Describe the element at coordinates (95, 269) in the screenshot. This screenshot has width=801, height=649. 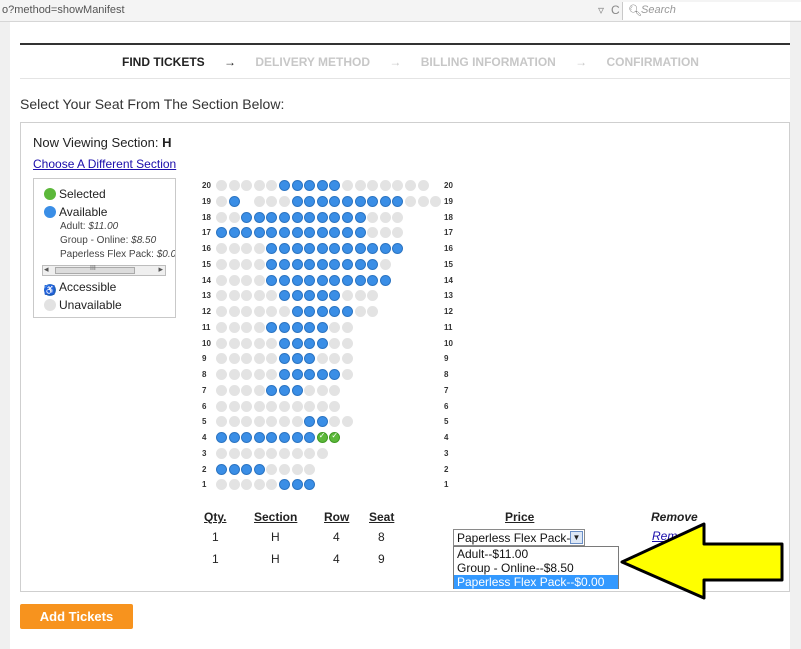
I see `scroll-thumb: III` at that location.